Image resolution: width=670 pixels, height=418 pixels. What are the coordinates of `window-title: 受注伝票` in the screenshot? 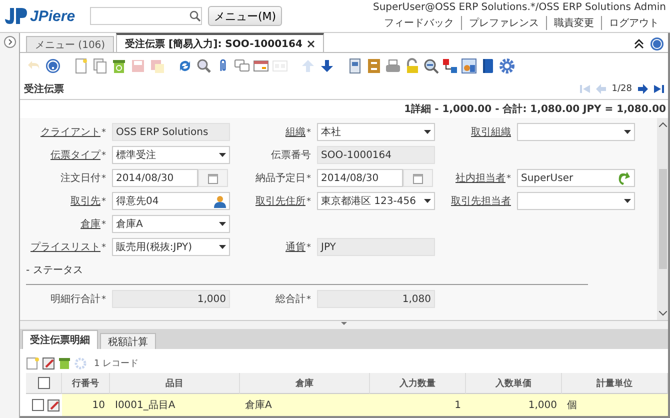 It's located at (44, 89).